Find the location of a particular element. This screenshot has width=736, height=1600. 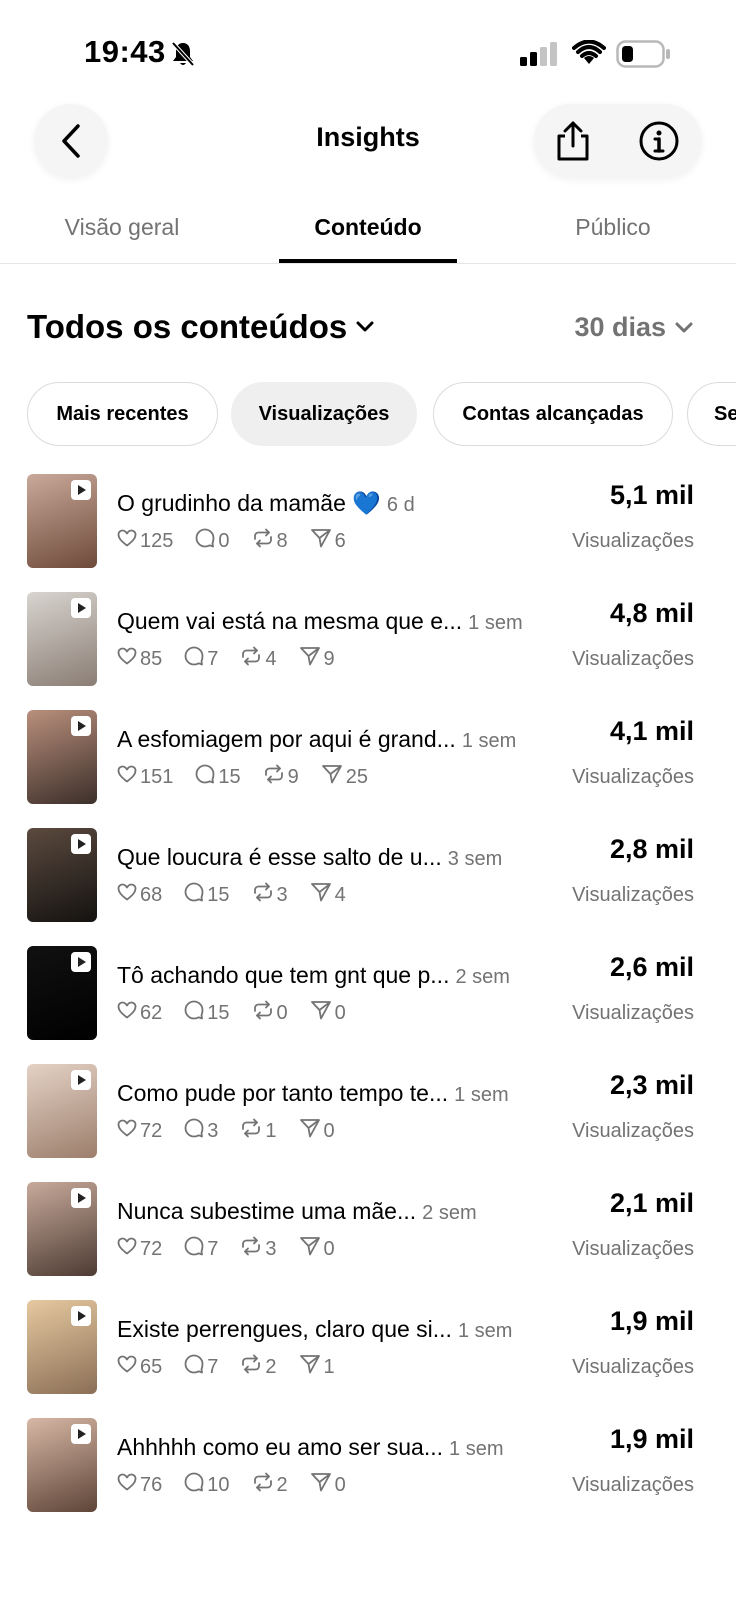

post-age: 2 sem is located at coordinates (449, 1213).